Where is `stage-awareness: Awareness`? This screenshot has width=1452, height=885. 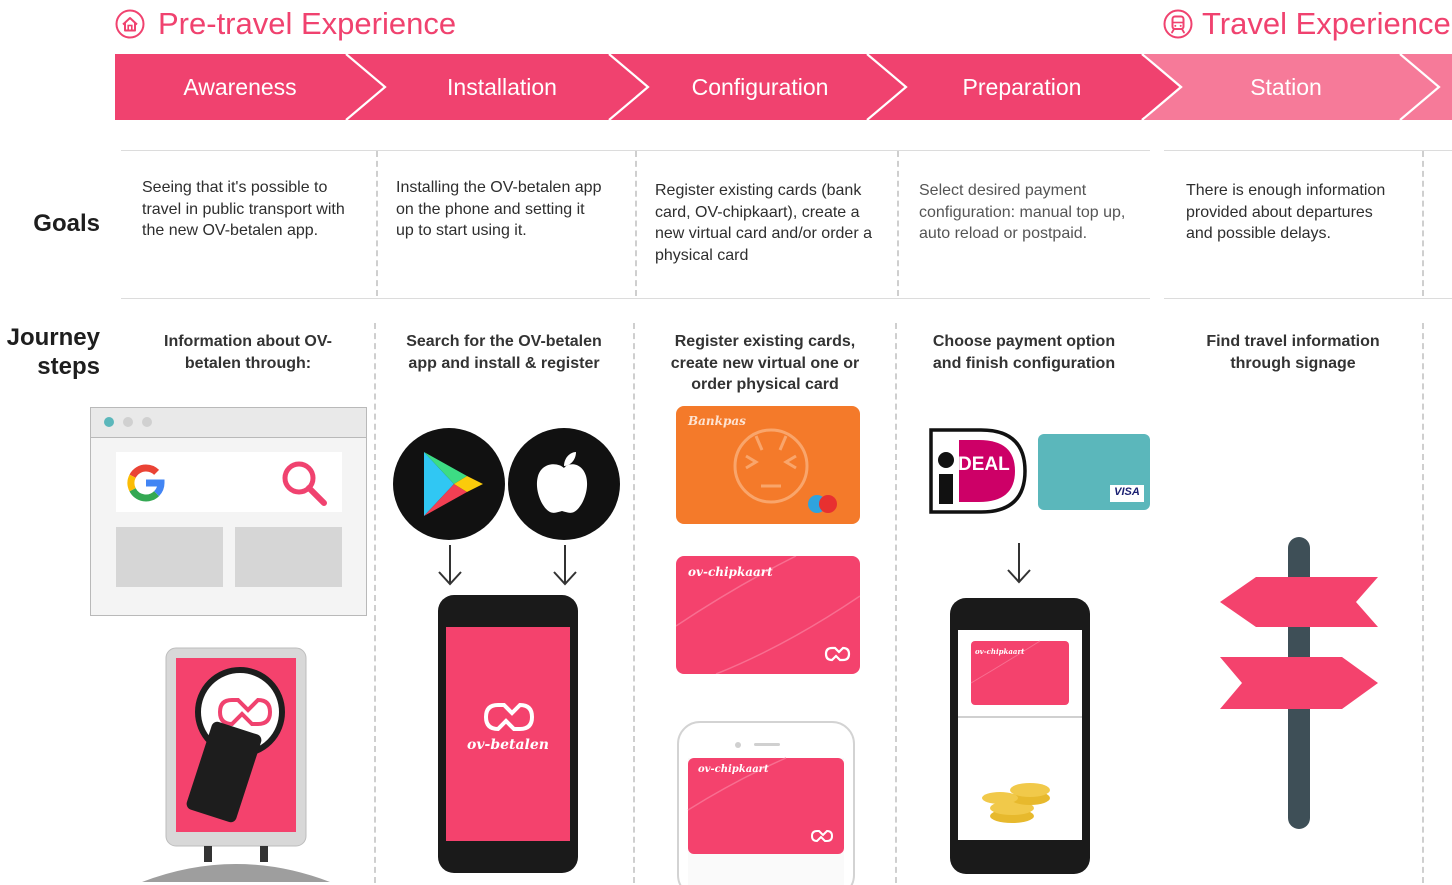
stage-awareness: Awareness is located at coordinates (240, 87).